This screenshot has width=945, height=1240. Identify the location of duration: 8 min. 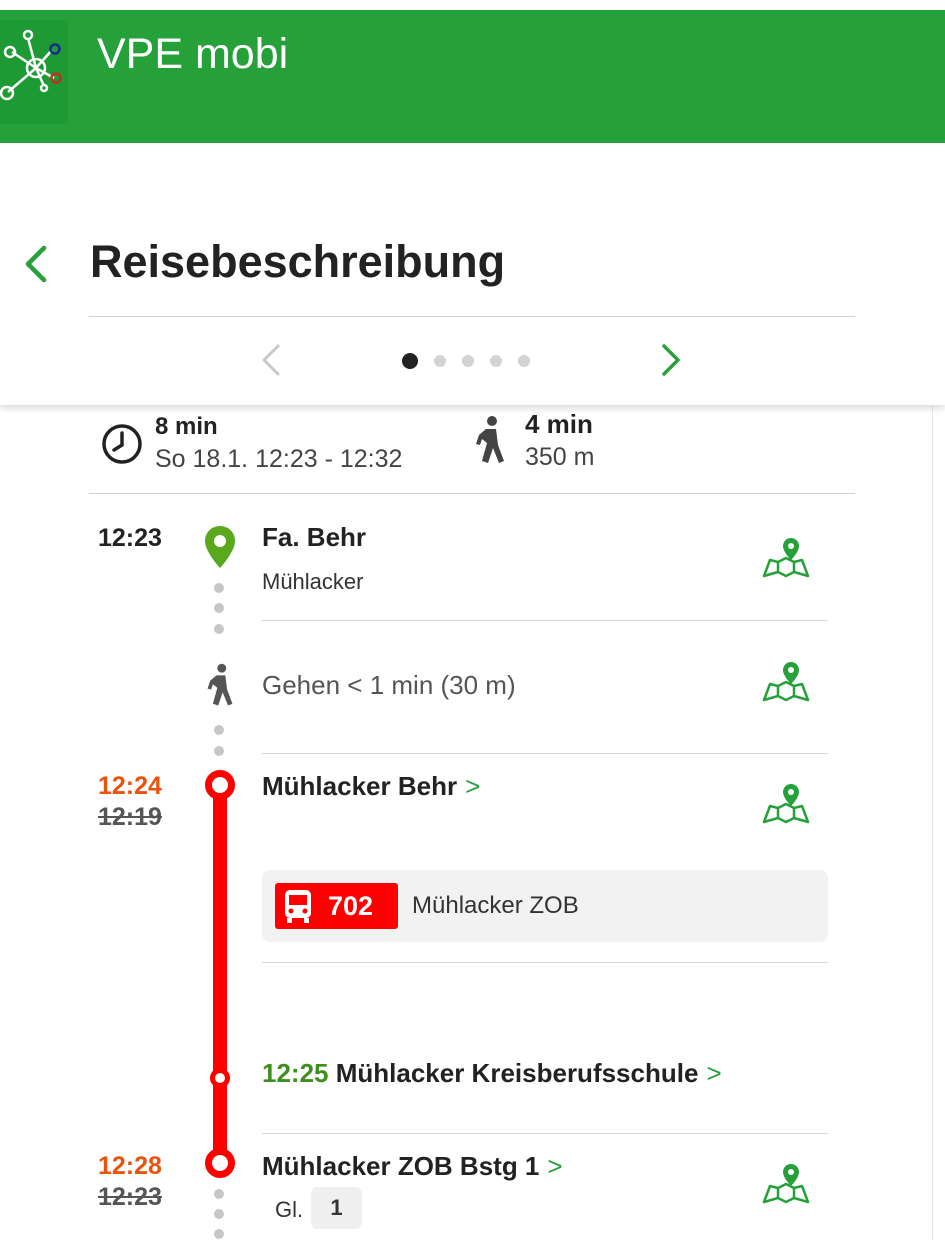
(186, 426).